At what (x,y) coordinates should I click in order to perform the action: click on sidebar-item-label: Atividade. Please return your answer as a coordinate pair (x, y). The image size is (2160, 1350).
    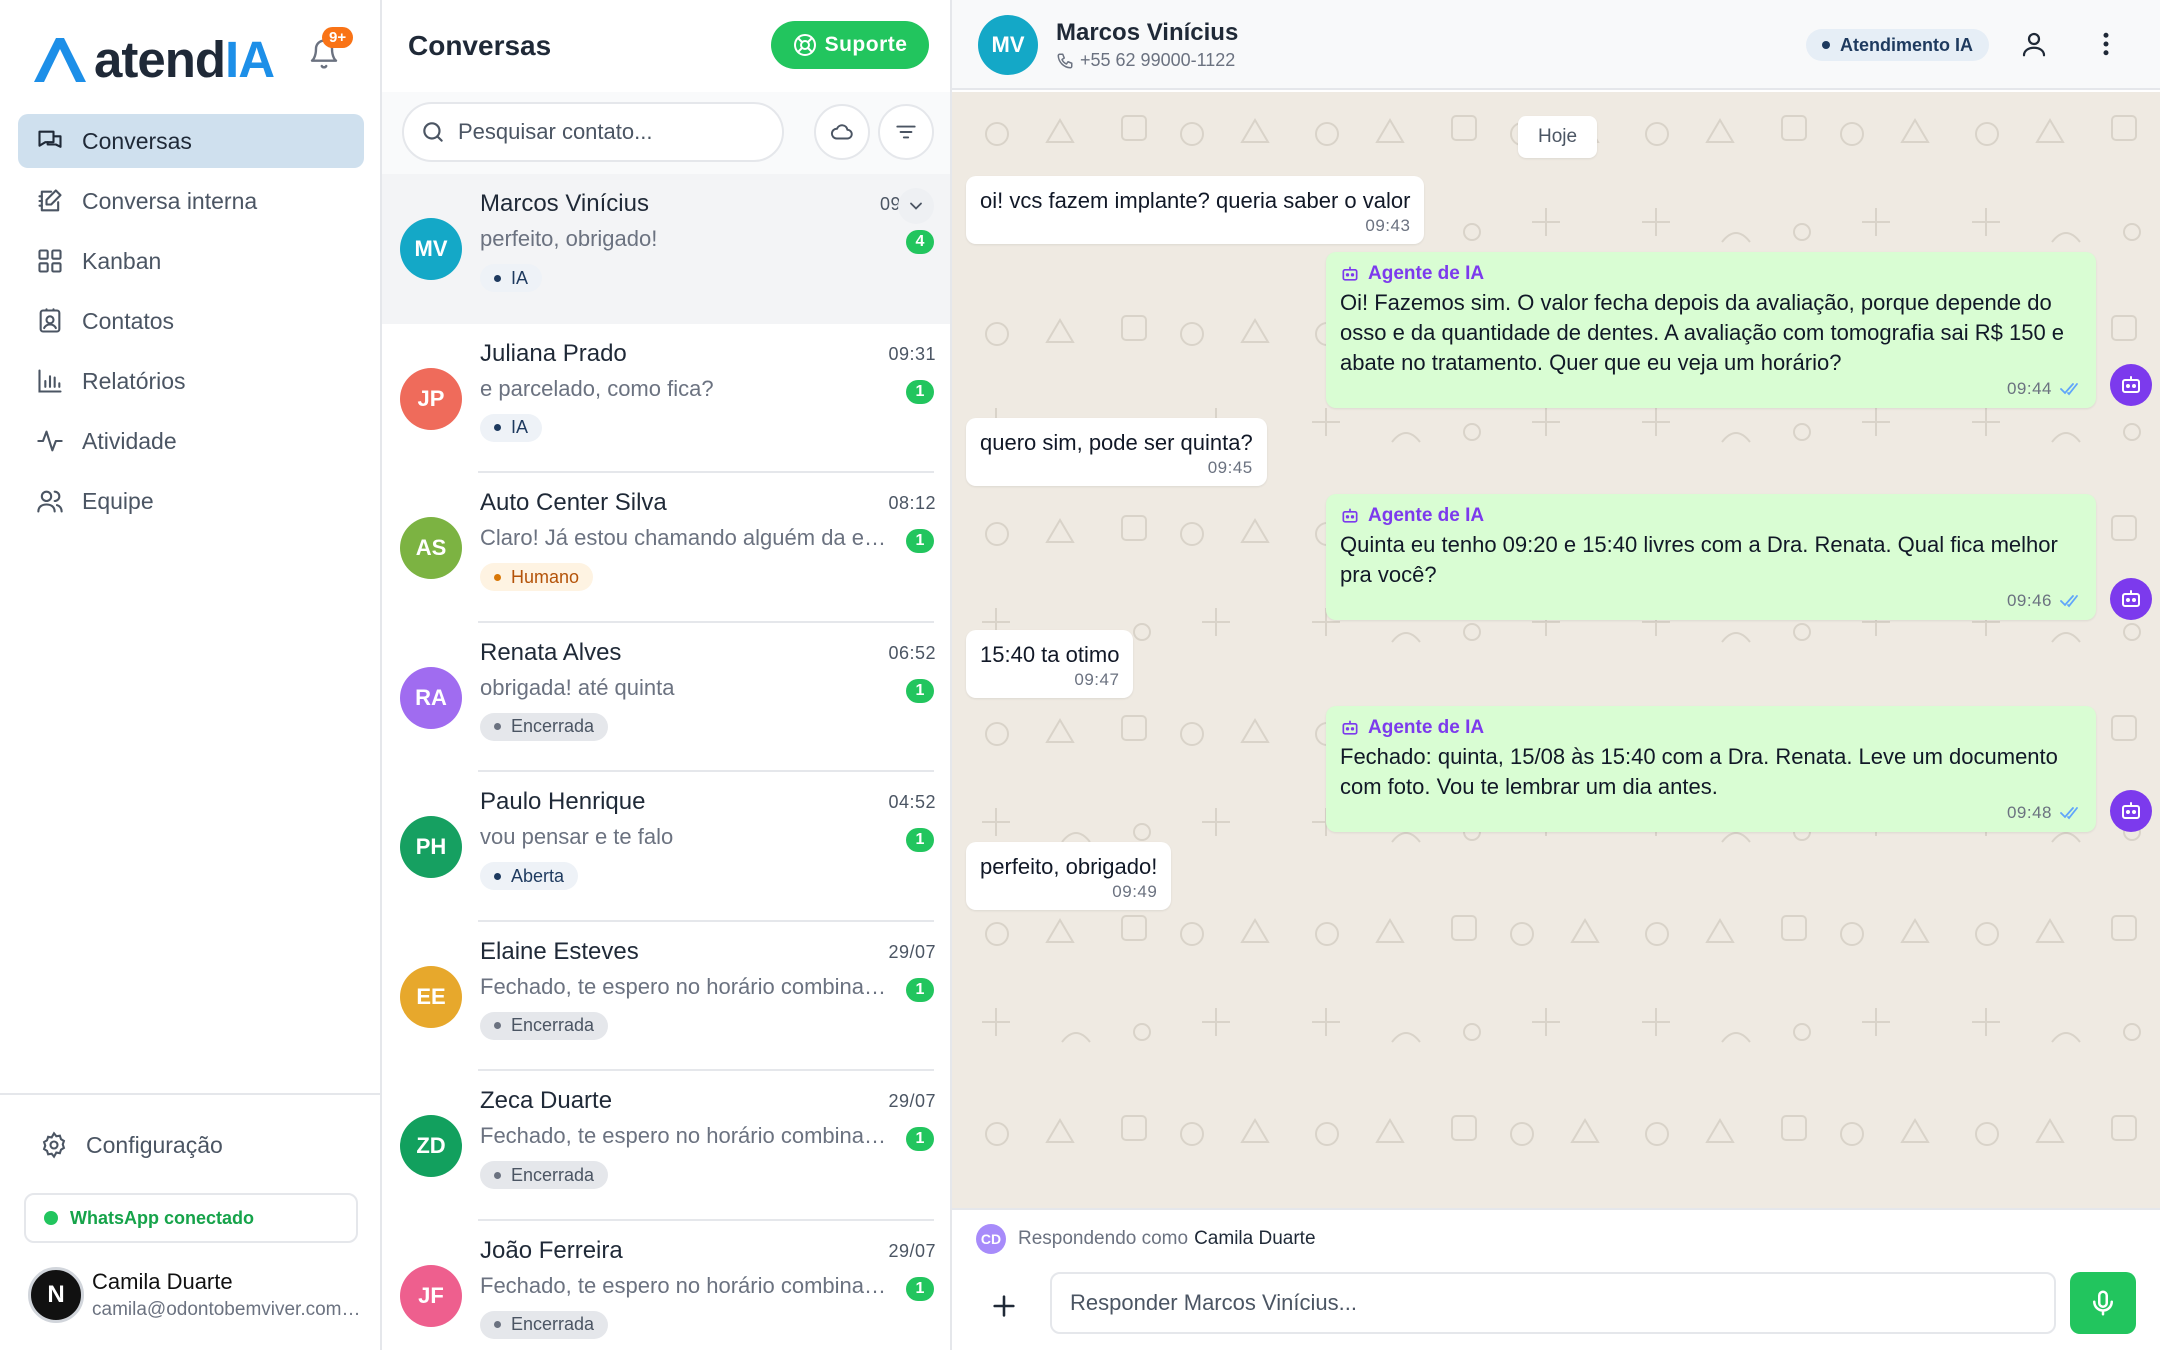
    Looking at the image, I should click on (129, 440).